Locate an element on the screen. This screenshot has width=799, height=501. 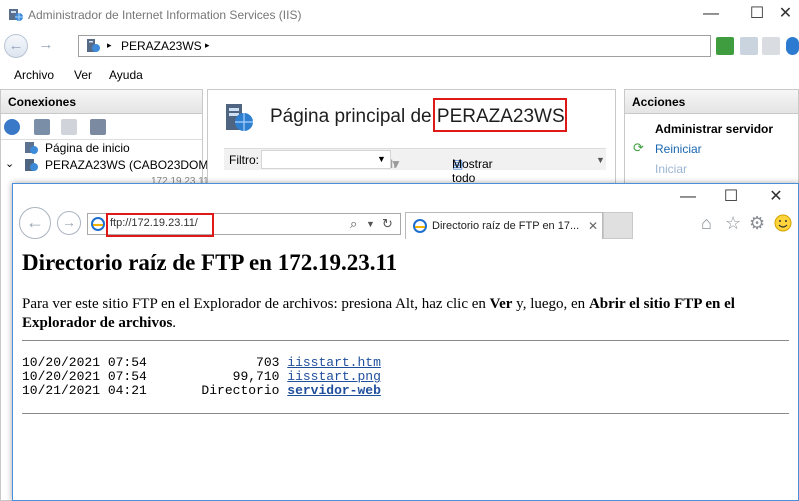
restart-icon: ⟳ is located at coordinates (638, 147).